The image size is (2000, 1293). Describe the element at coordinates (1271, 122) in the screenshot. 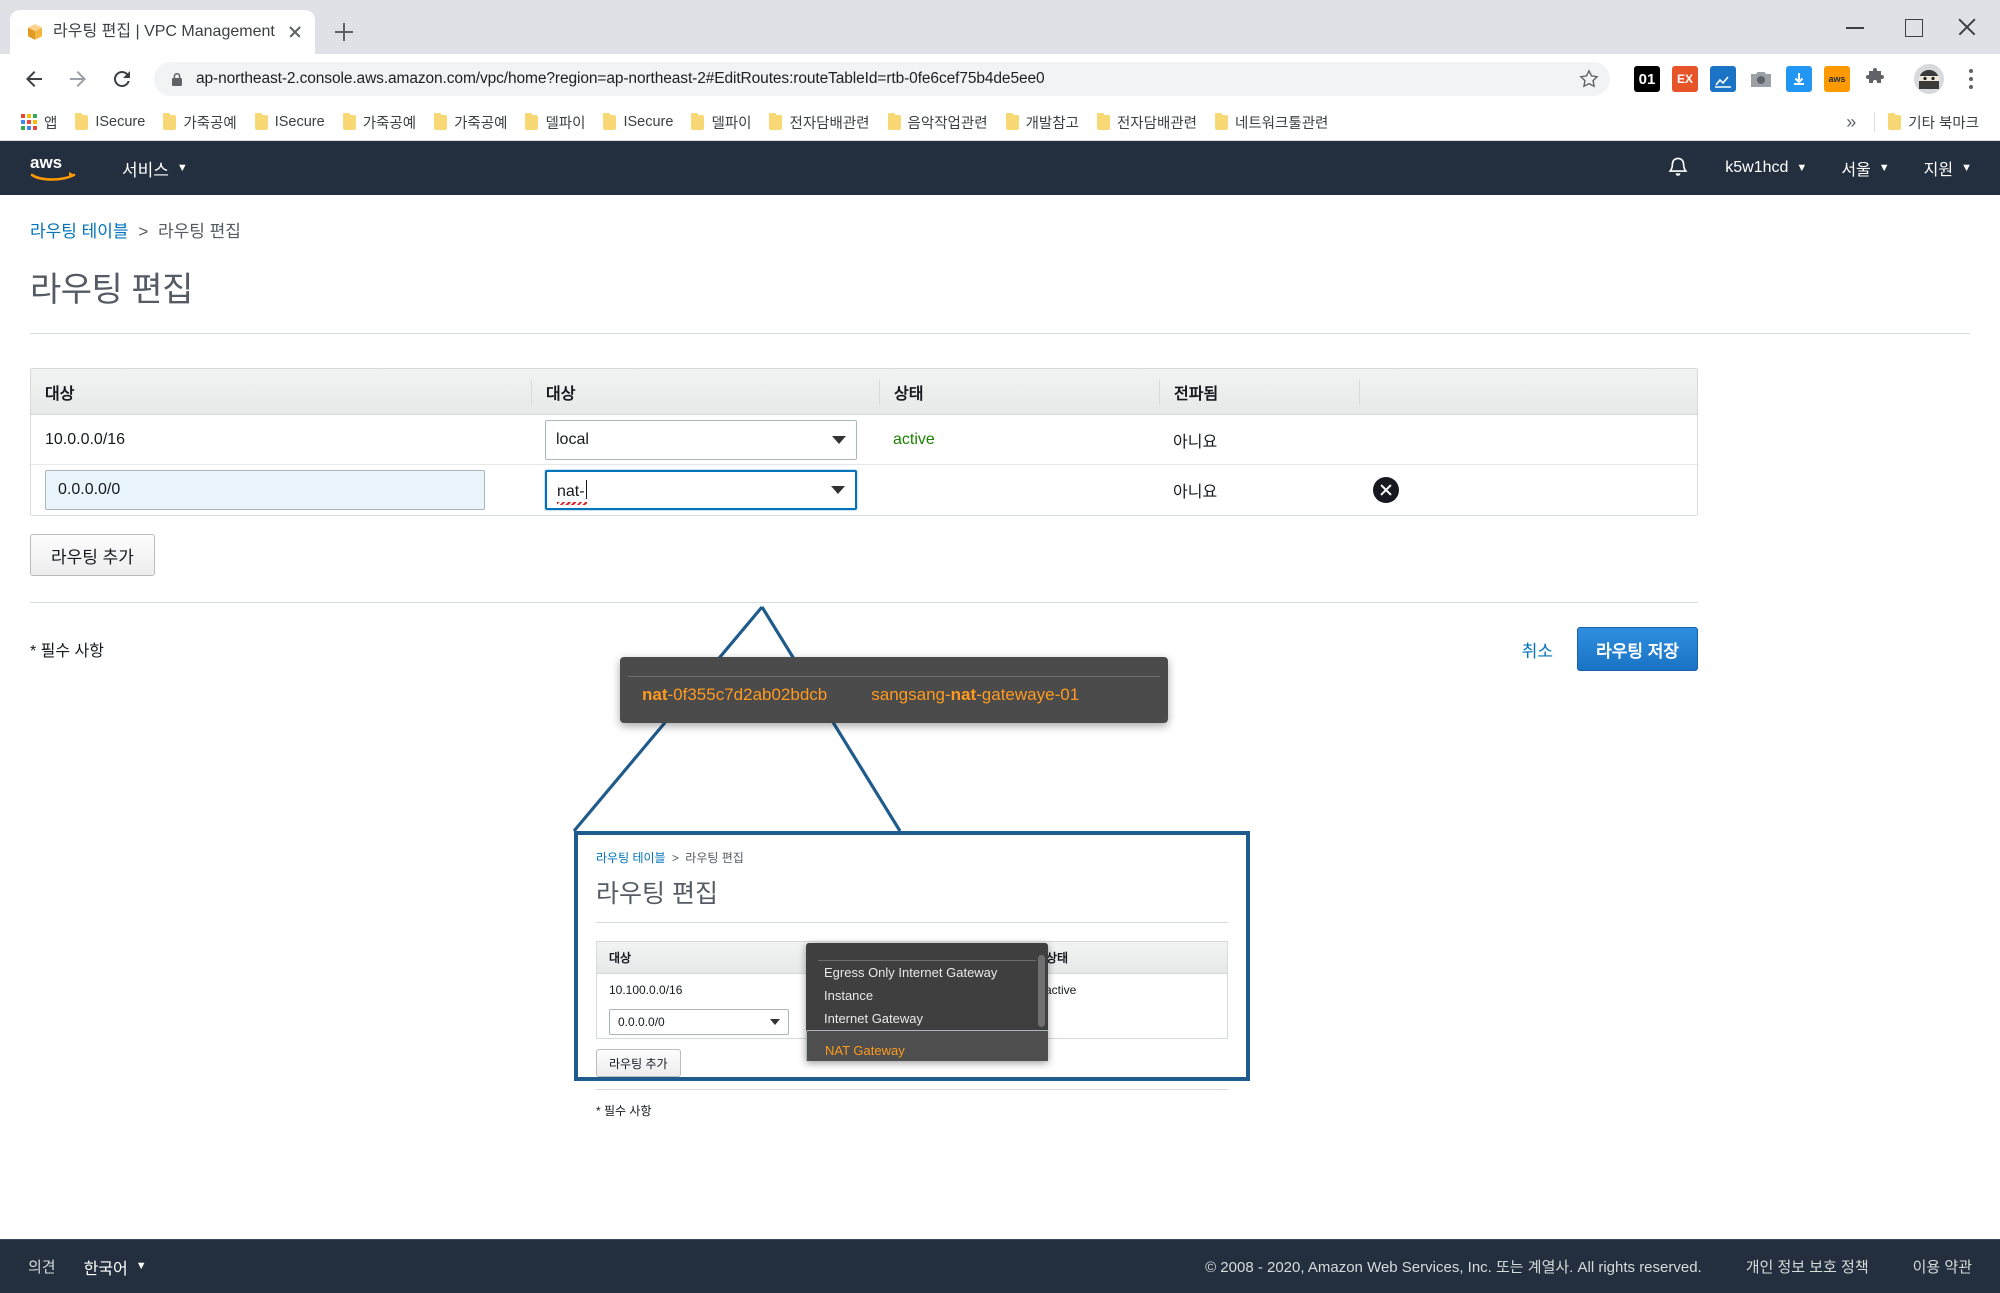

I see `bookmark-item: 네트워크툴관련` at that location.